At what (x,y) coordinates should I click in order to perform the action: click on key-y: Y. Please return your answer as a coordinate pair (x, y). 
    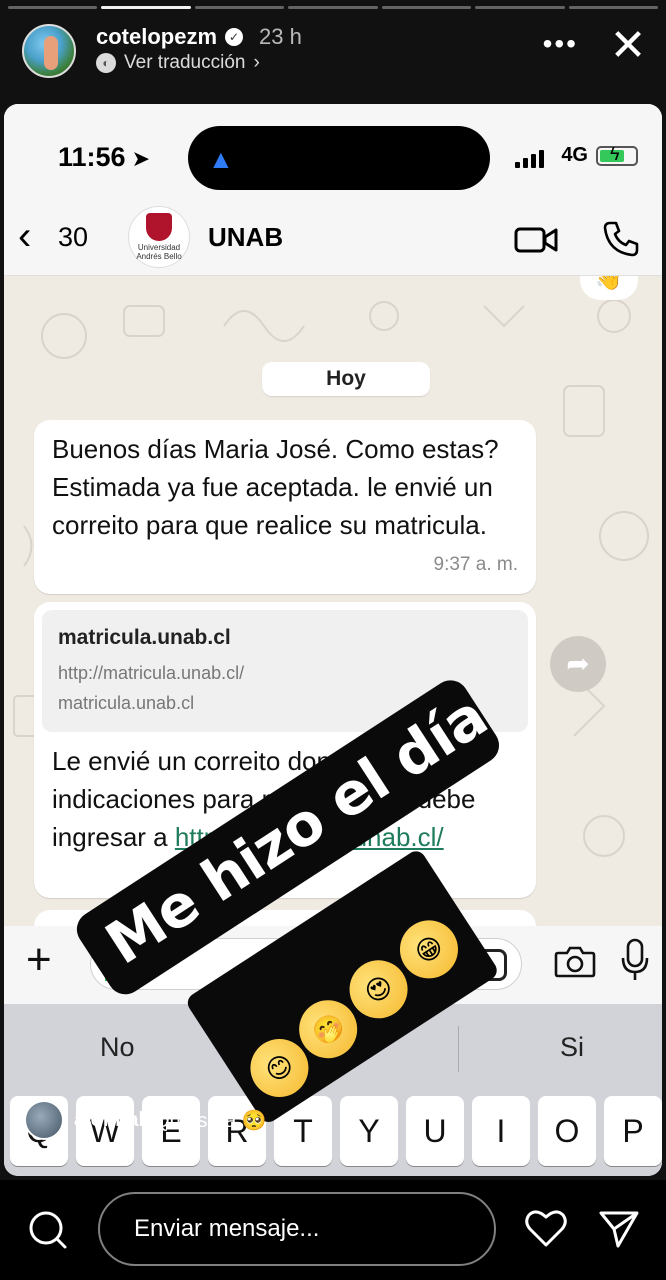
    Looking at the image, I should click on (369, 1131).